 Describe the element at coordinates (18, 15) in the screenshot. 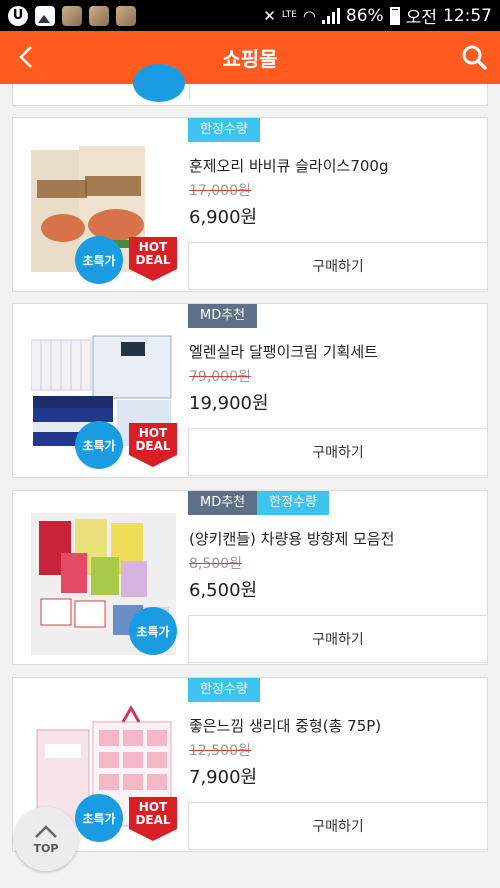

I see `app-notification-icon: U` at that location.